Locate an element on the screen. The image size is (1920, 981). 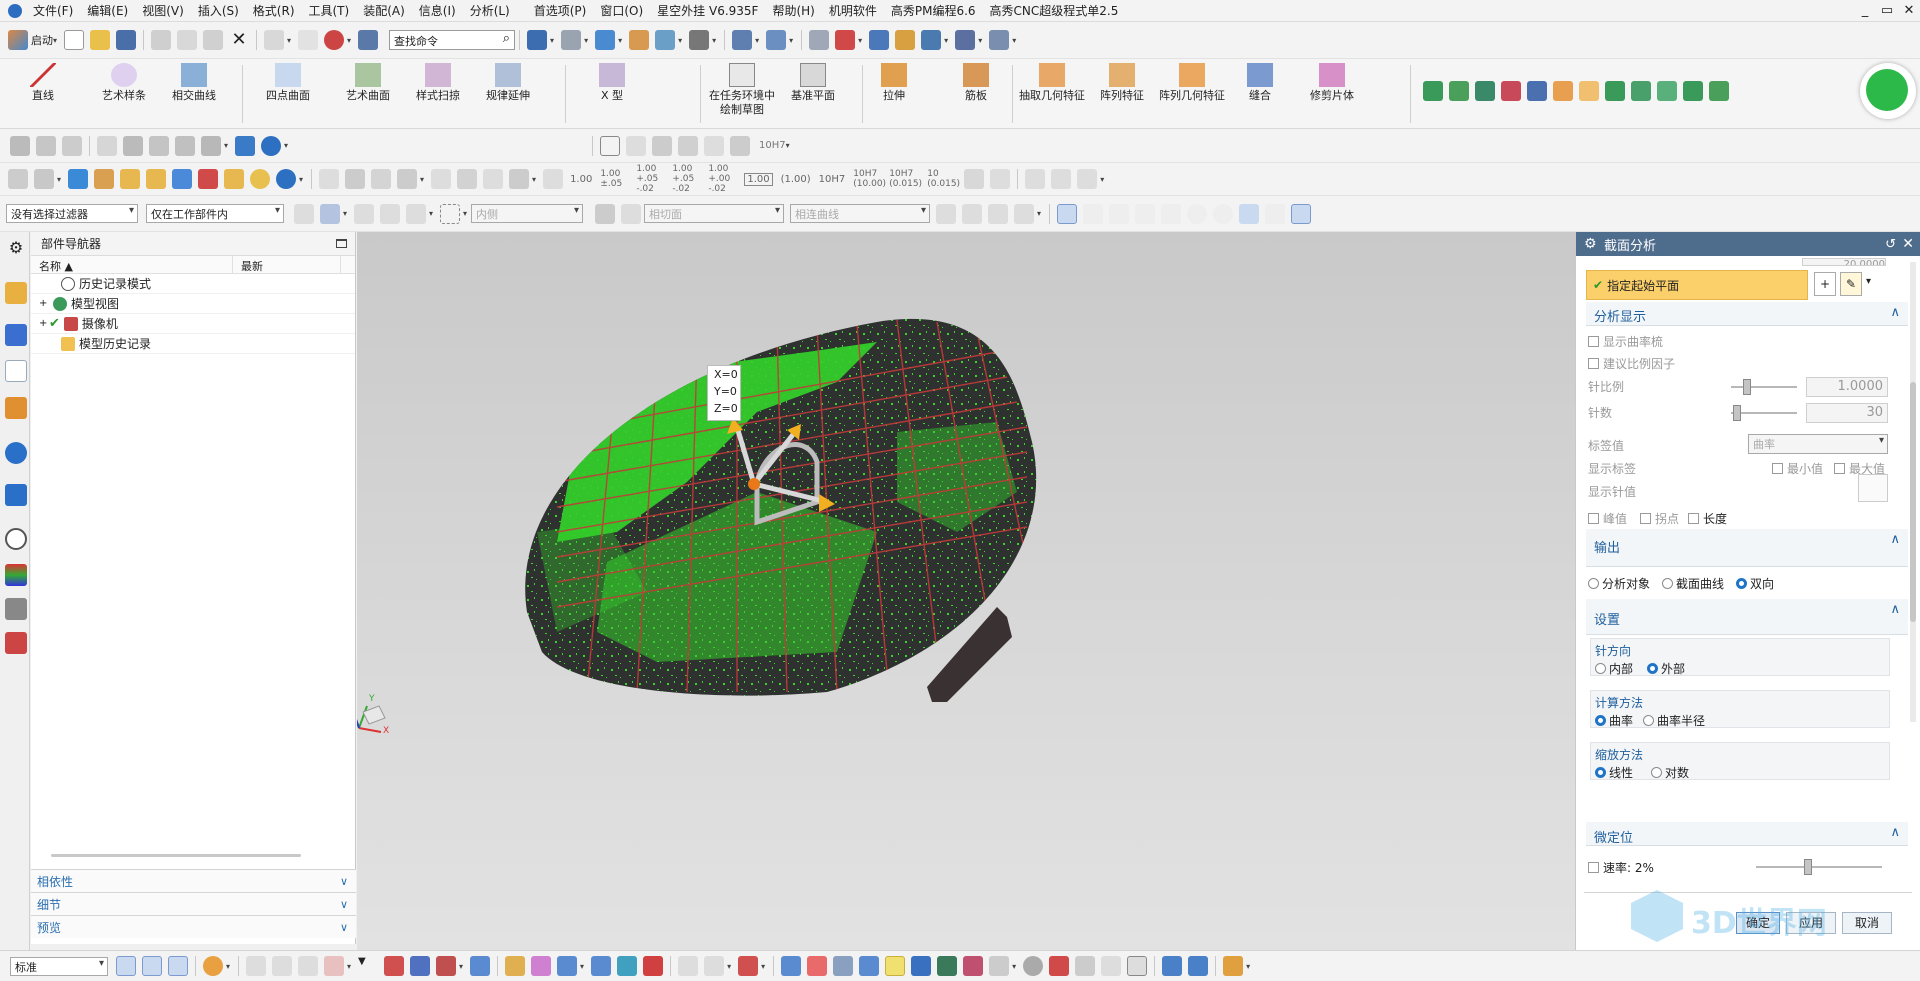
table-icon is located at coordinates (211, 145).